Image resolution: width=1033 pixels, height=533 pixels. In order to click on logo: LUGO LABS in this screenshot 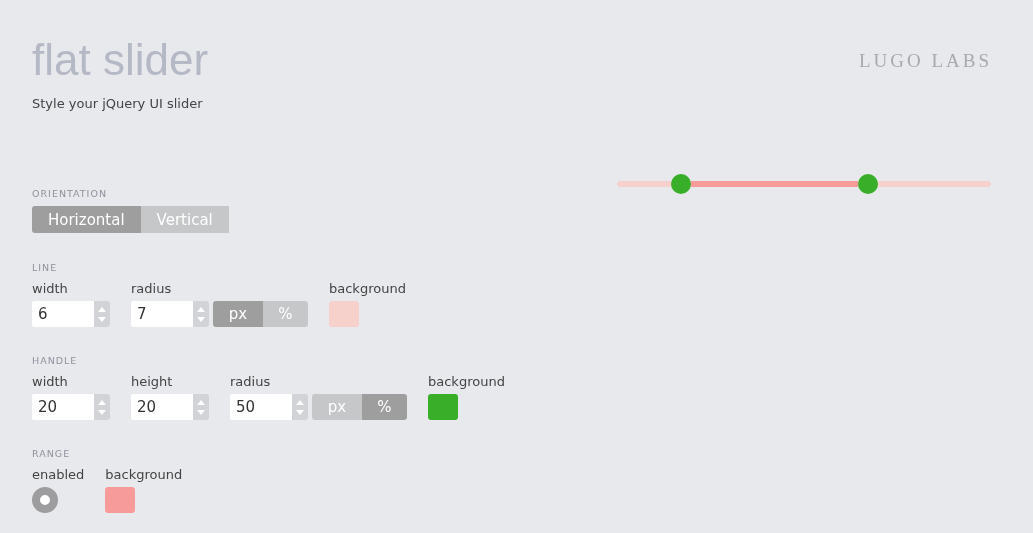, I will do `click(925, 61)`.